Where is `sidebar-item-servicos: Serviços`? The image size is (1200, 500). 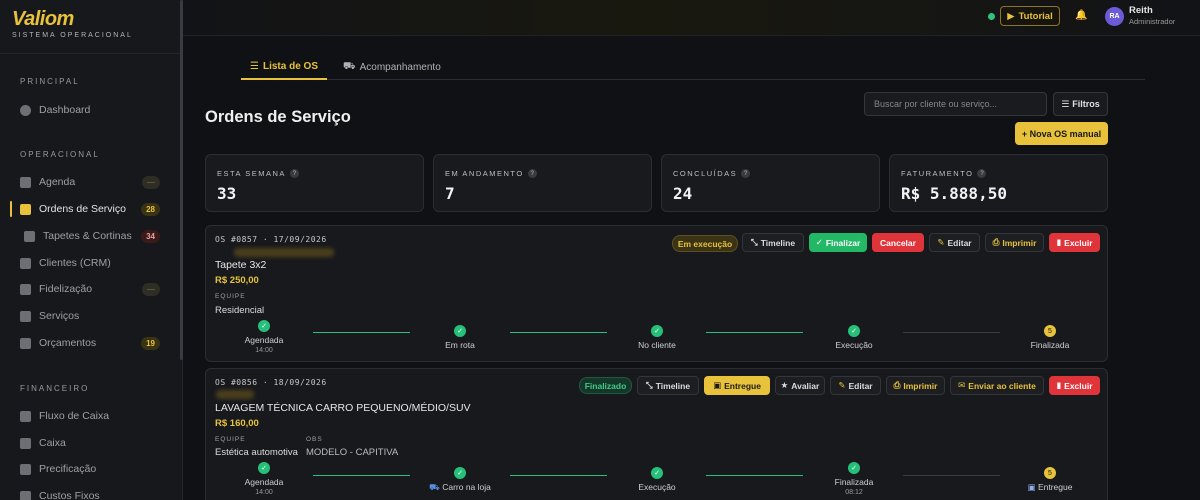 sidebar-item-servicos: Serviços is located at coordinates (90, 316).